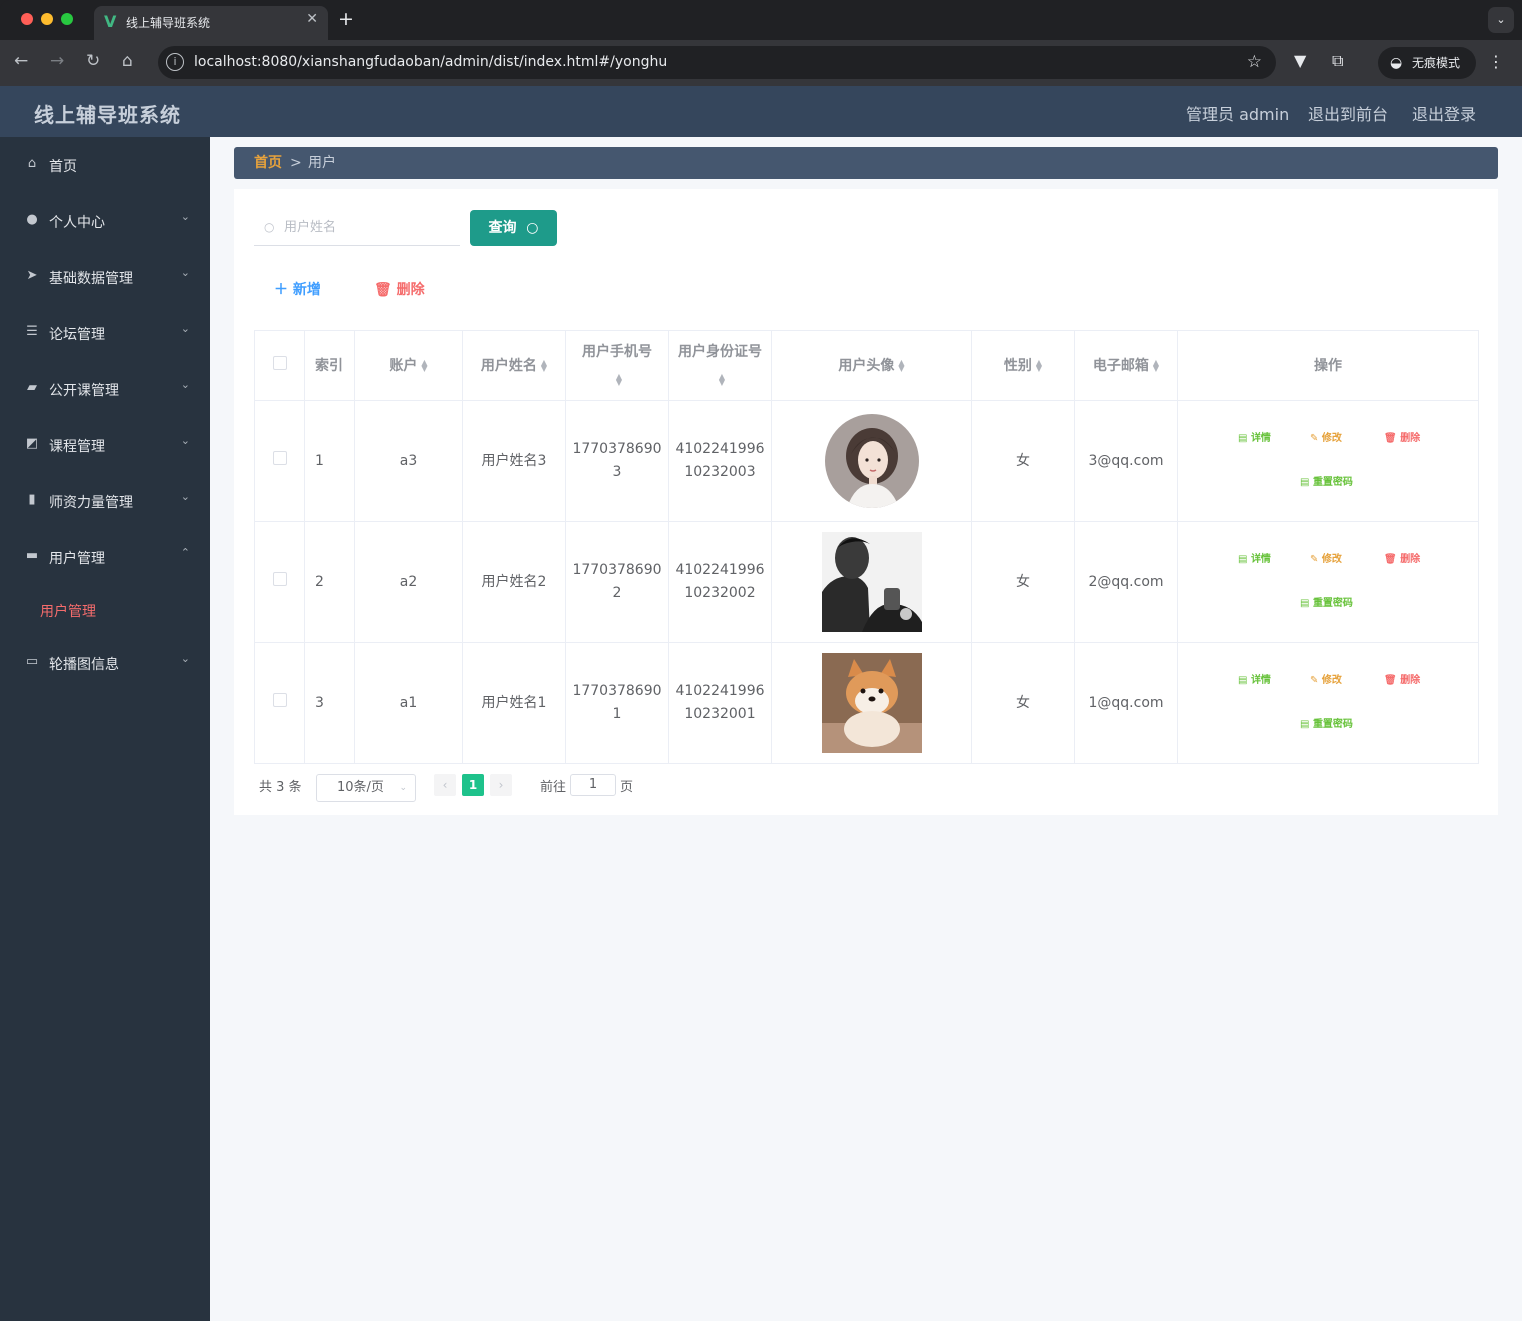  I want to click on sidebar-item-home: ⌂ 首页, so click(105, 165).